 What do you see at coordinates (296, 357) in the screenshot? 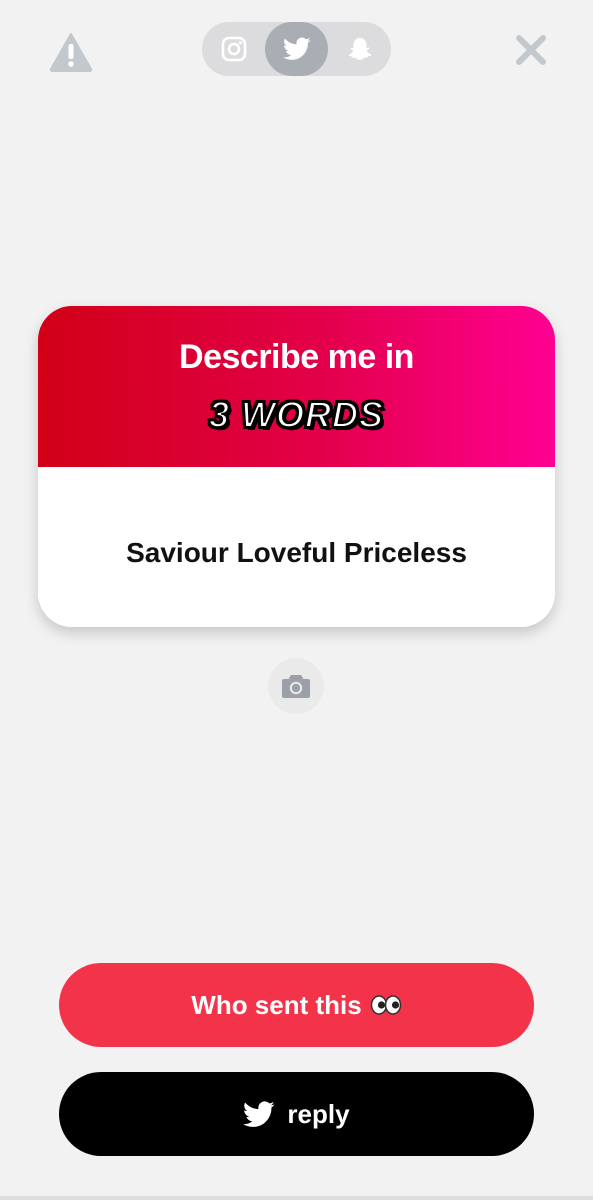
I see `card-title: Describe me in` at bounding box center [296, 357].